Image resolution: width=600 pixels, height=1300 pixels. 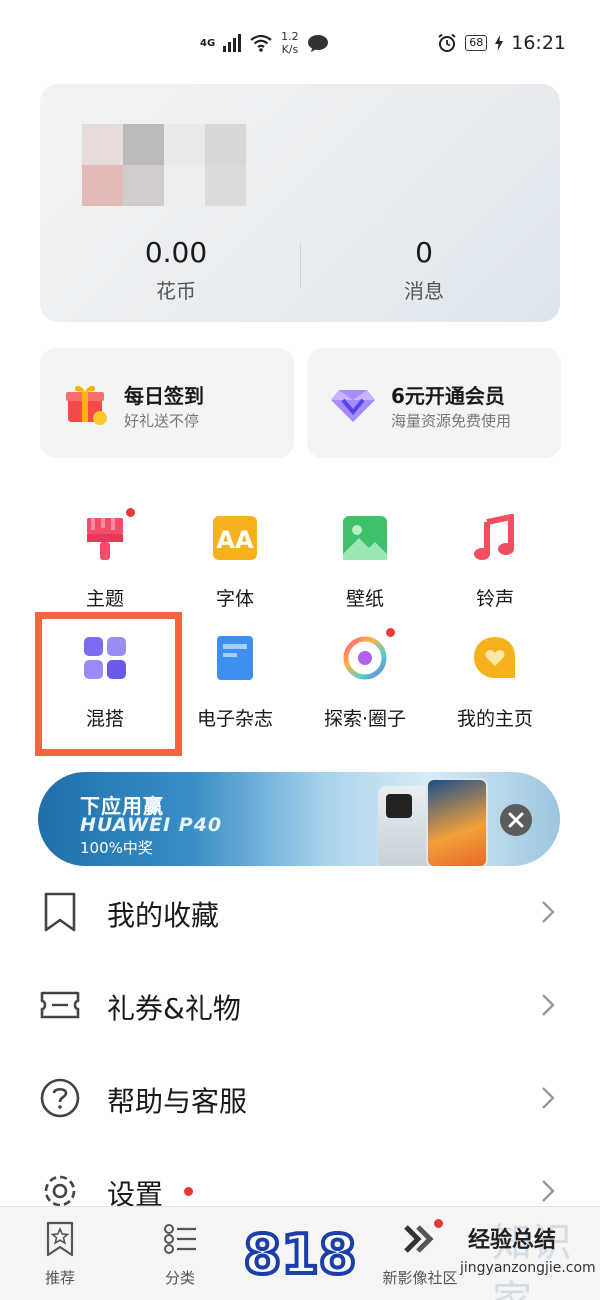 What do you see at coordinates (104, 599) in the screenshot?
I see `grid-label-theme: 主题` at bounding box center [104, 599].